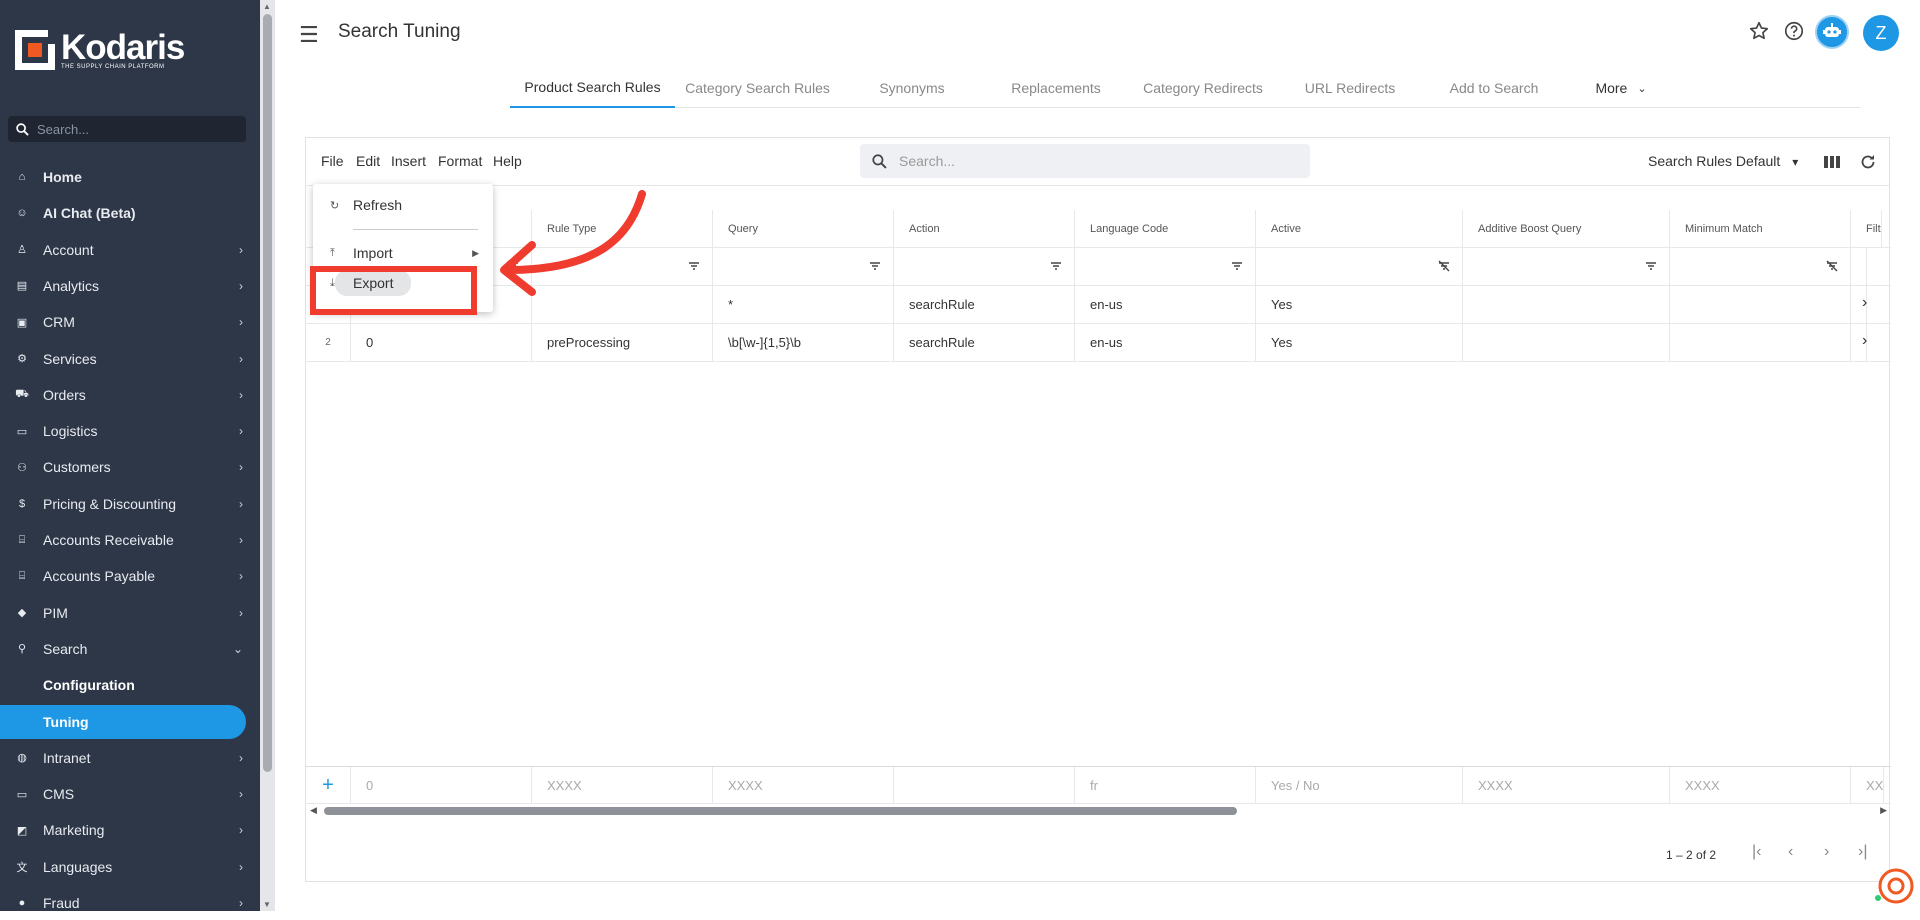  What do you see at coordinates (1056, 88) in the screenshot?
I see `tab-replacements: Replacements` at bounding box center [1056, 88].